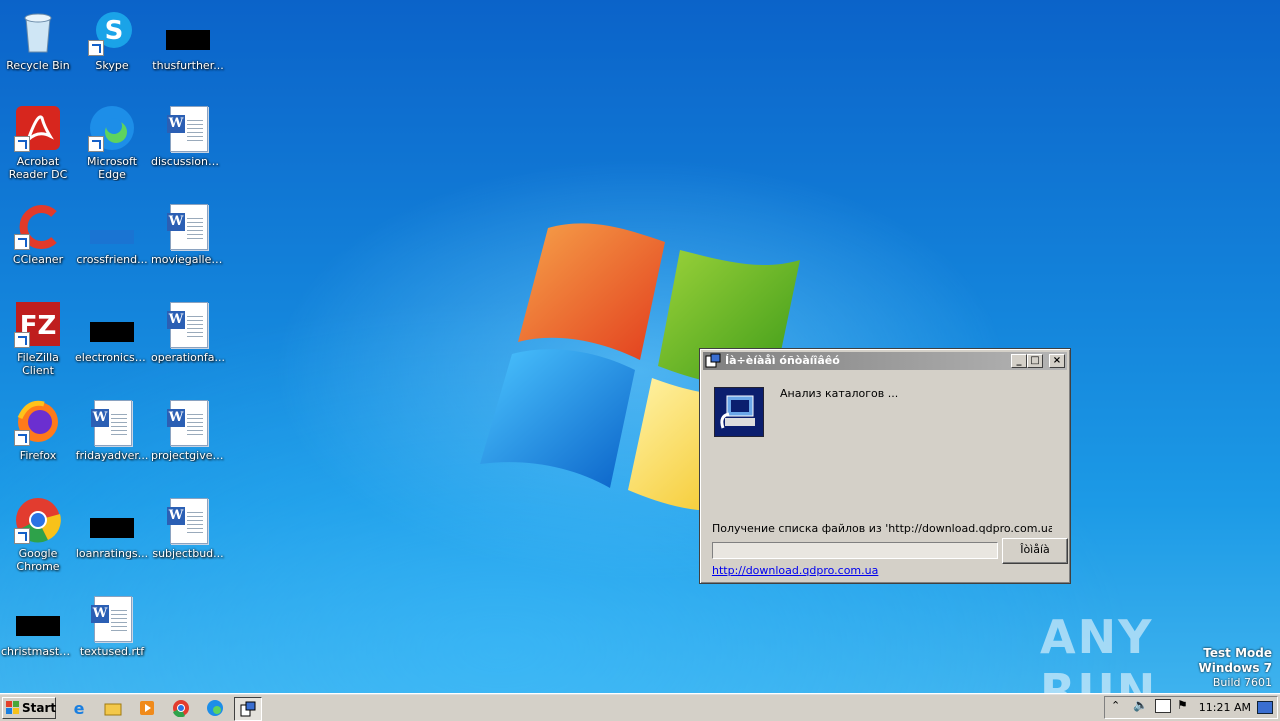 Image resolution: width=1280 pixels, height=721 pixels. Describe the element at coordinates (885, 361) in the screenshot. I see `dialog-titlebar: Íà÷èíàåì óñòàíîâêó _ □ ×` at that location.